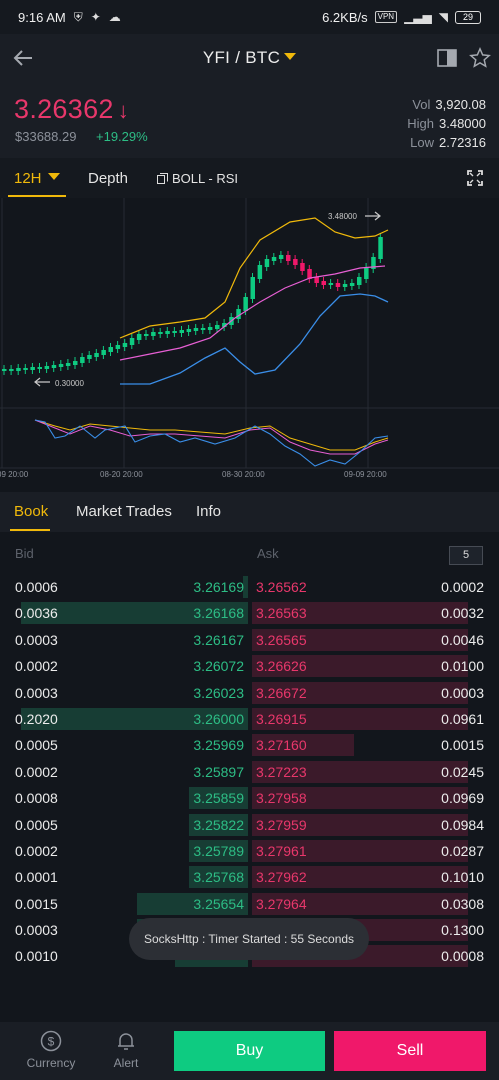 This screenshot has width=499, height=1080. Describe the element at coordinates (462, 798) in the screenshot. I see `ask-quantity: 0.0969` at that location.